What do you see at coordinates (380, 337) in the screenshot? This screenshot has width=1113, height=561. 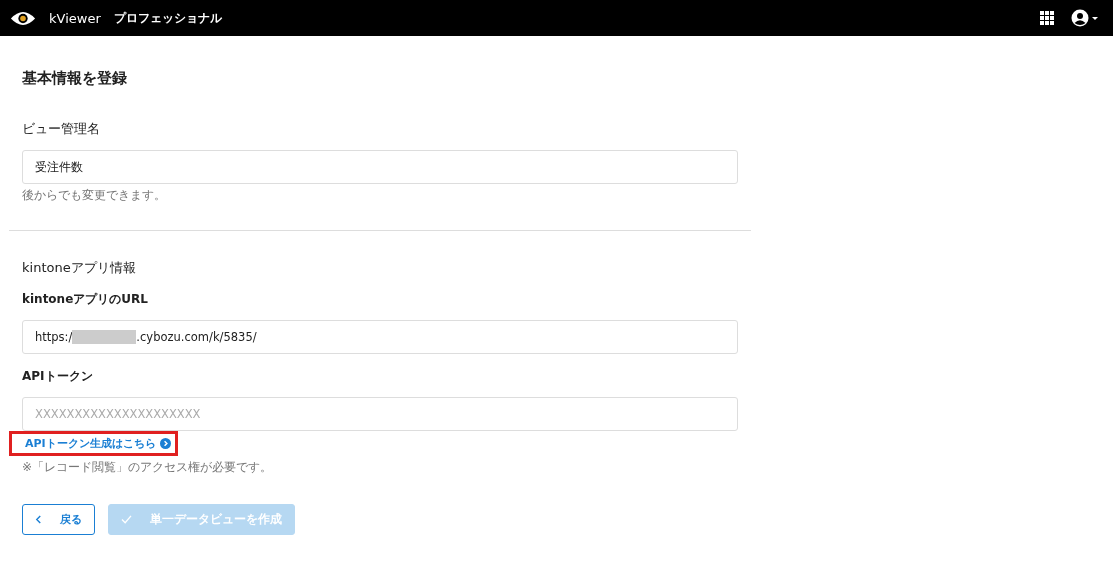 I see `input-field: https:/ .cybozu.com/k/5835/` at bounding box center [380, 337].